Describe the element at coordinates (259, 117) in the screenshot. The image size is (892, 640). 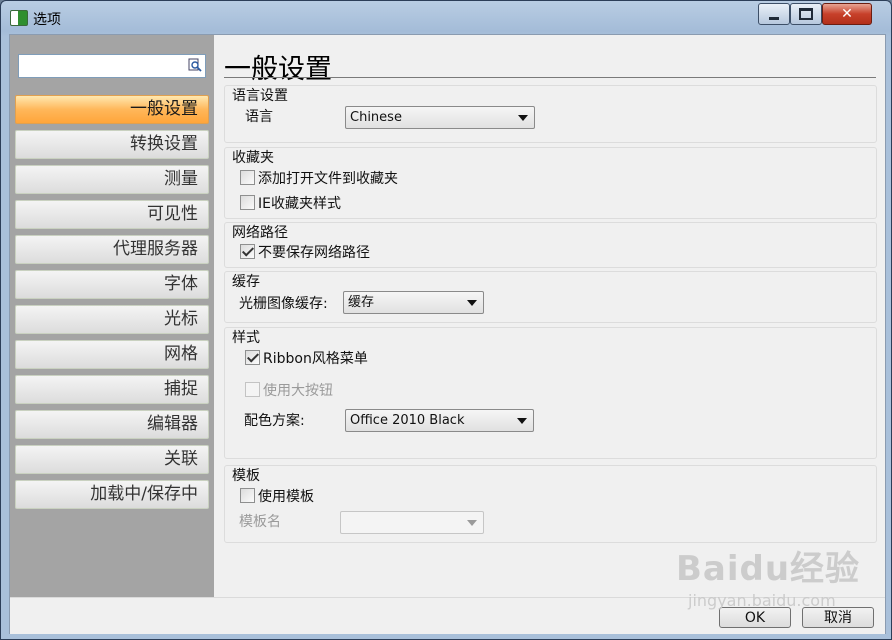
I see `language-label: 语言` at that location.